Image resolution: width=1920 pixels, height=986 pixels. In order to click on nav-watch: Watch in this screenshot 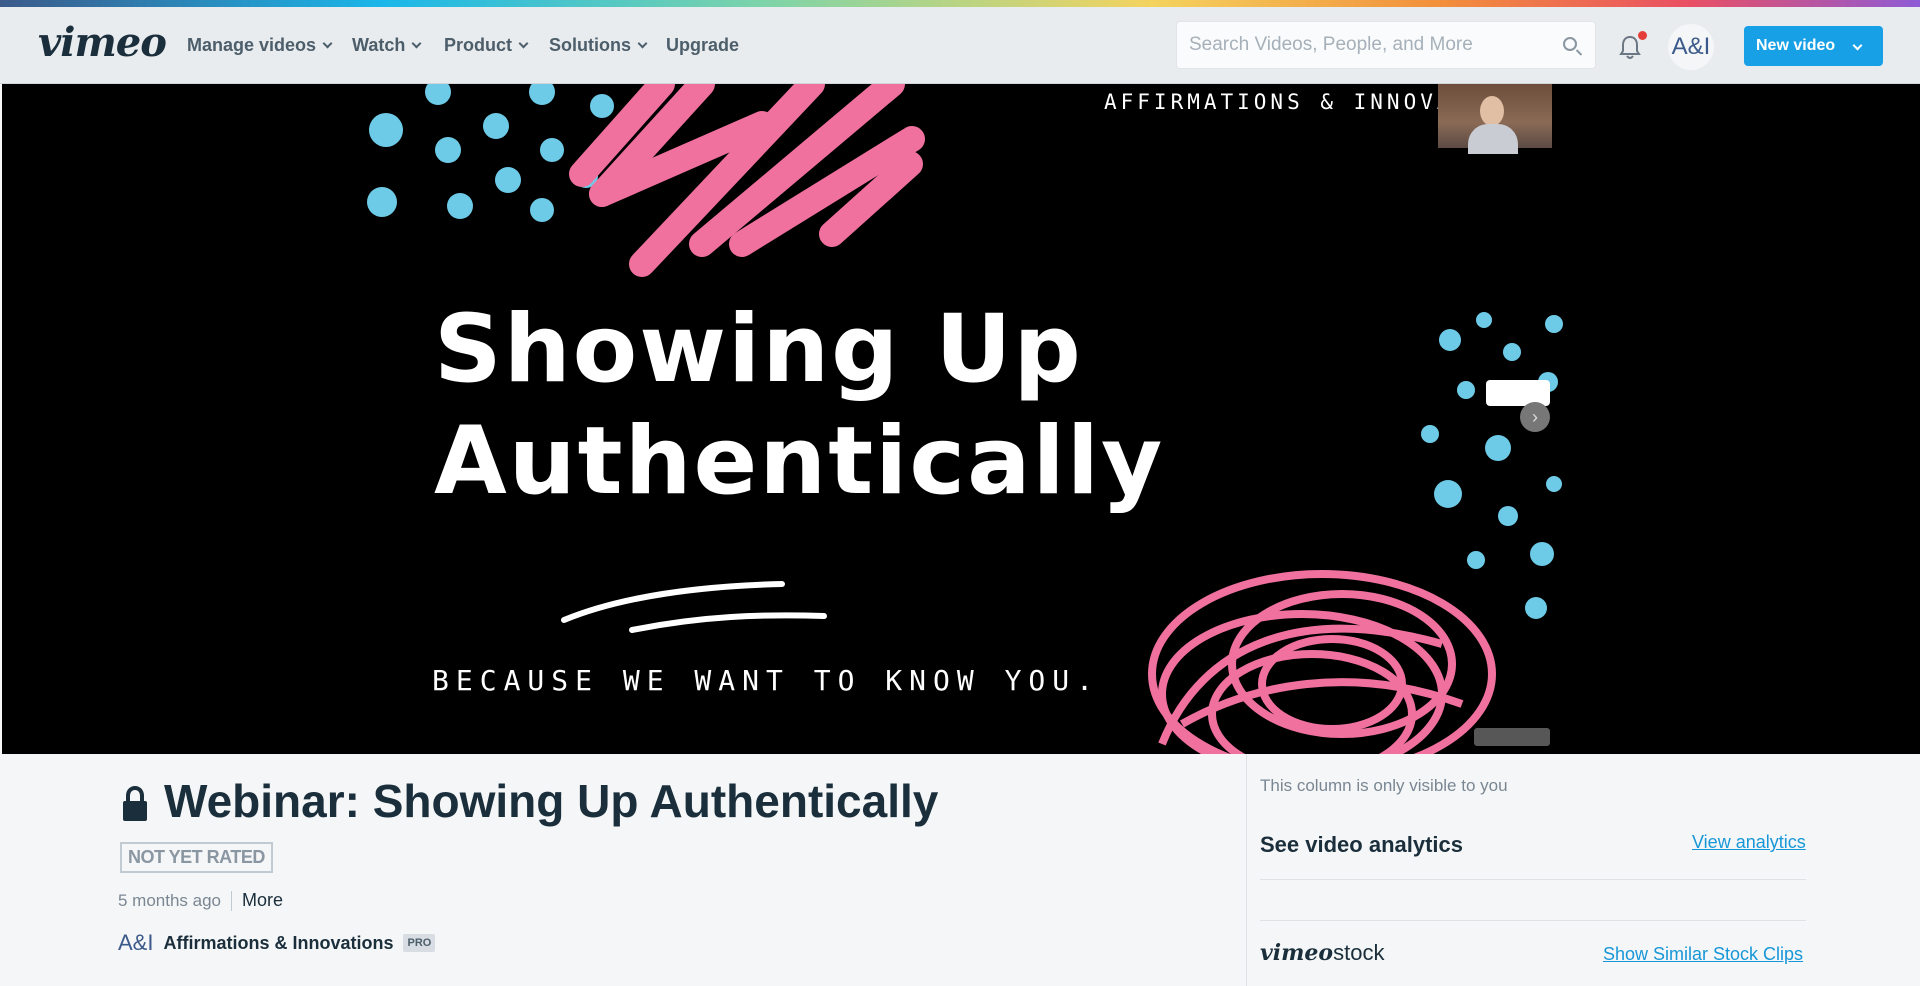, I will do `click(387, 45)`.